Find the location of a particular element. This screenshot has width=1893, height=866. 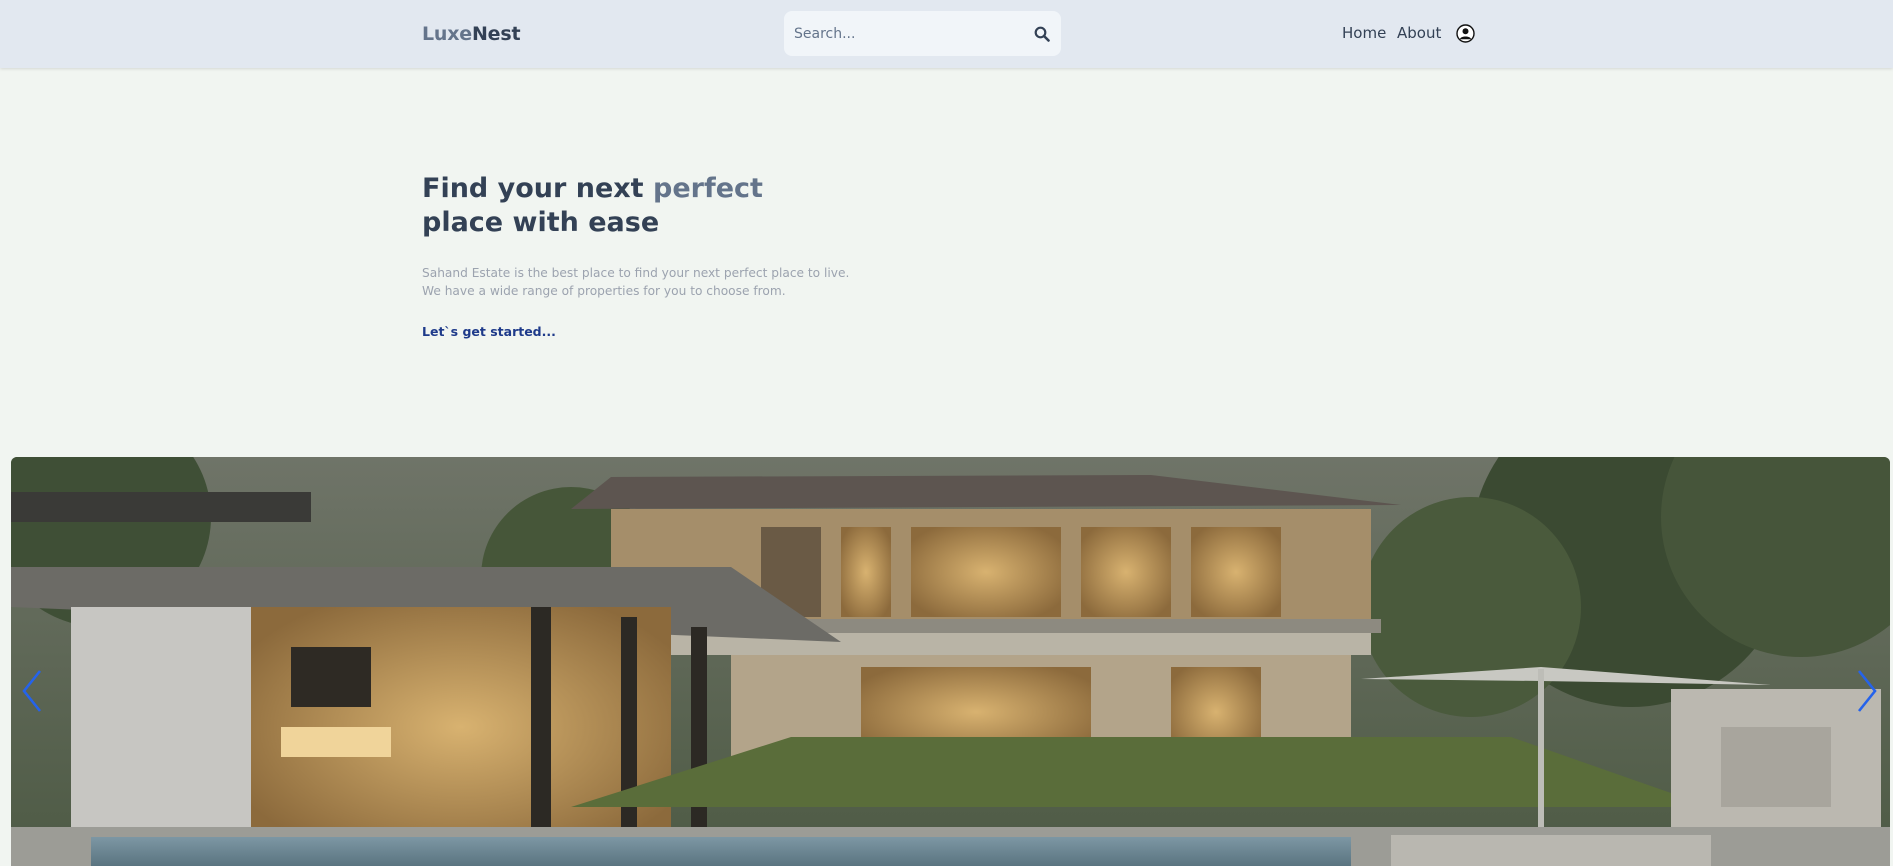

hero-title-line2: place with ease is located at coordinates (541, 222).